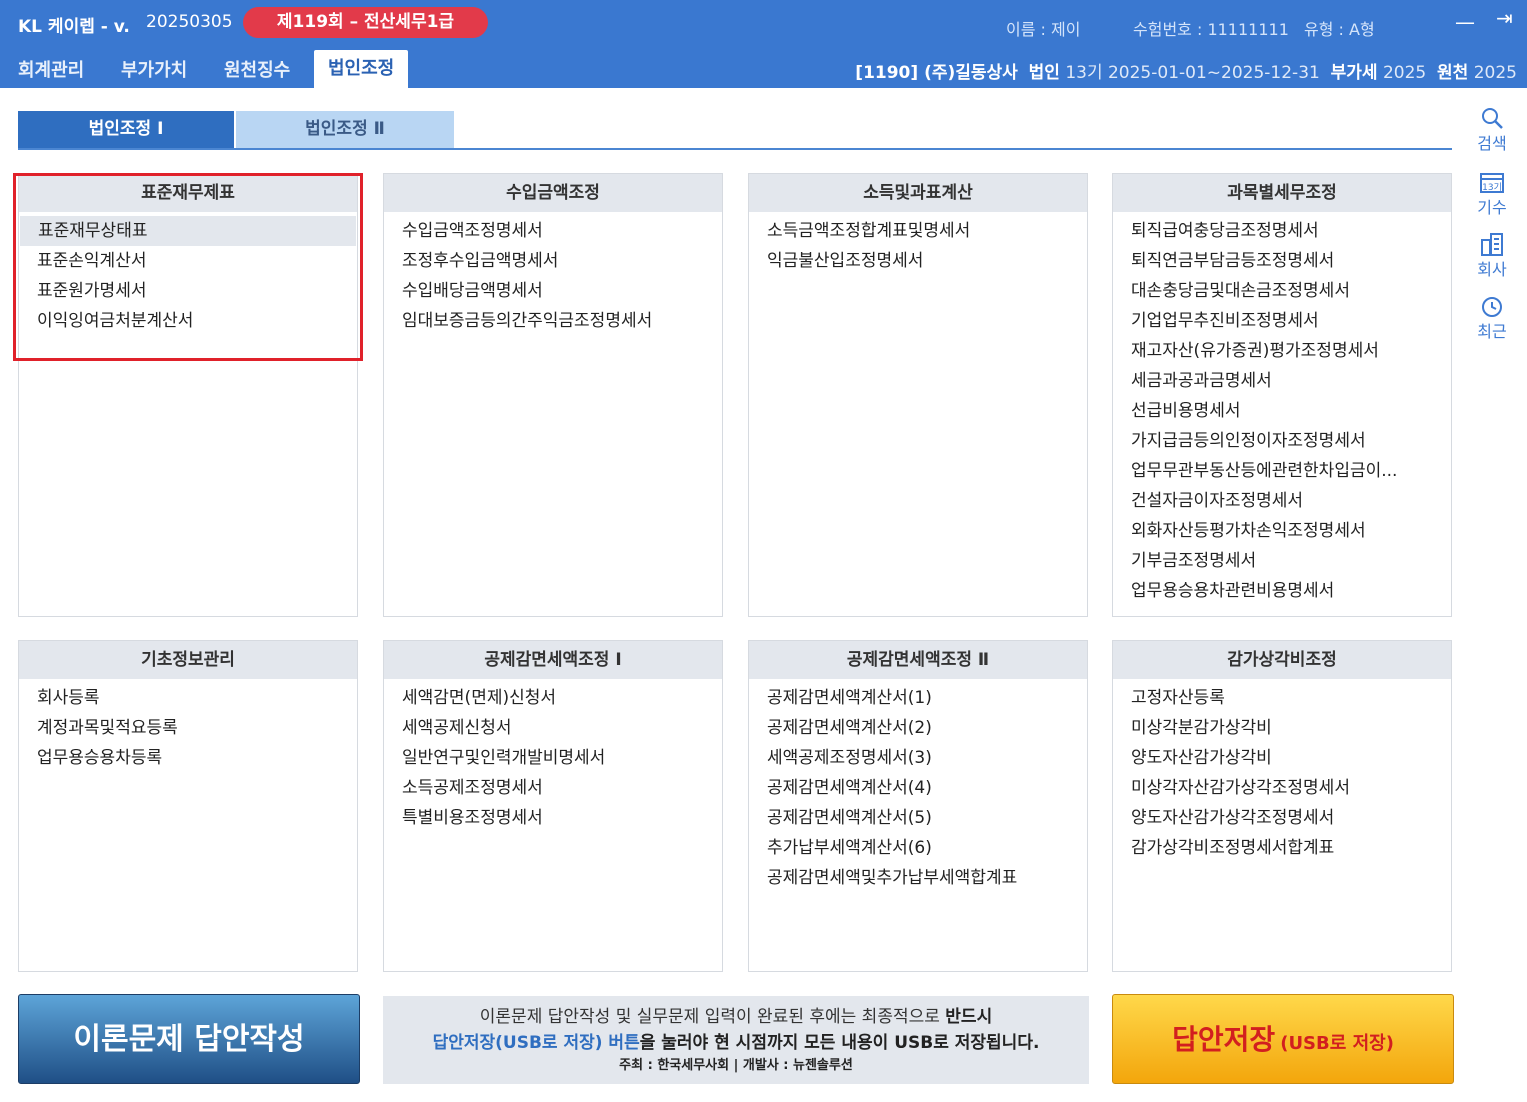 The height and width of the screenshot is (1102, 1527). I want to click on subtab-corporate-2: 법인조정 Ⅱ, so click(345, 129).